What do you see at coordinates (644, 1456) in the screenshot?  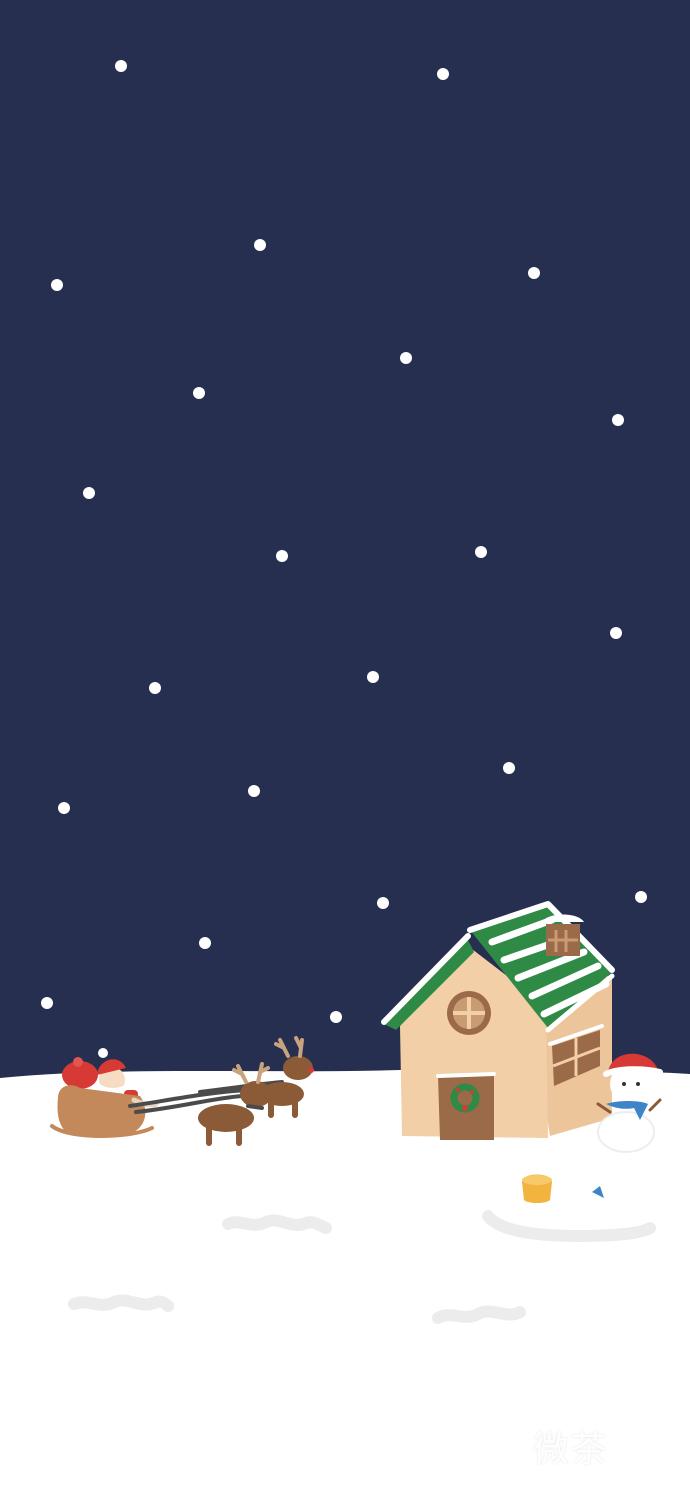 I see `watermark-domain: .com` at bounding box center [644, 1456].